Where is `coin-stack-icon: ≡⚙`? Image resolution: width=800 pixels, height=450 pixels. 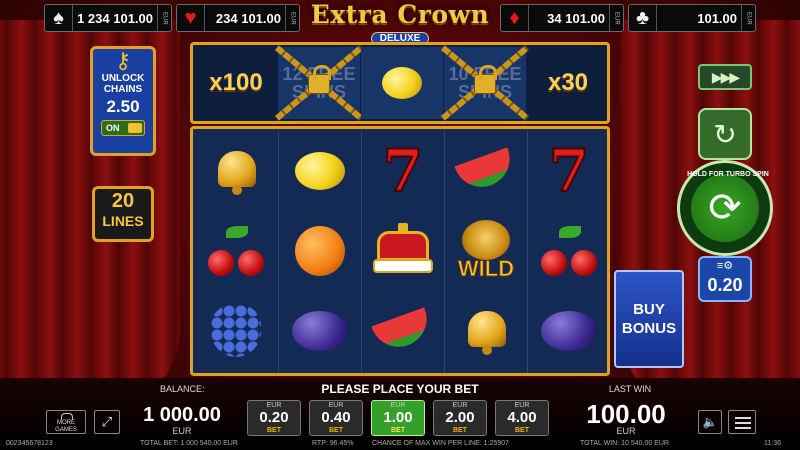
coin-stack-icon: ≡⚙ is located at coordinates (725, 266).